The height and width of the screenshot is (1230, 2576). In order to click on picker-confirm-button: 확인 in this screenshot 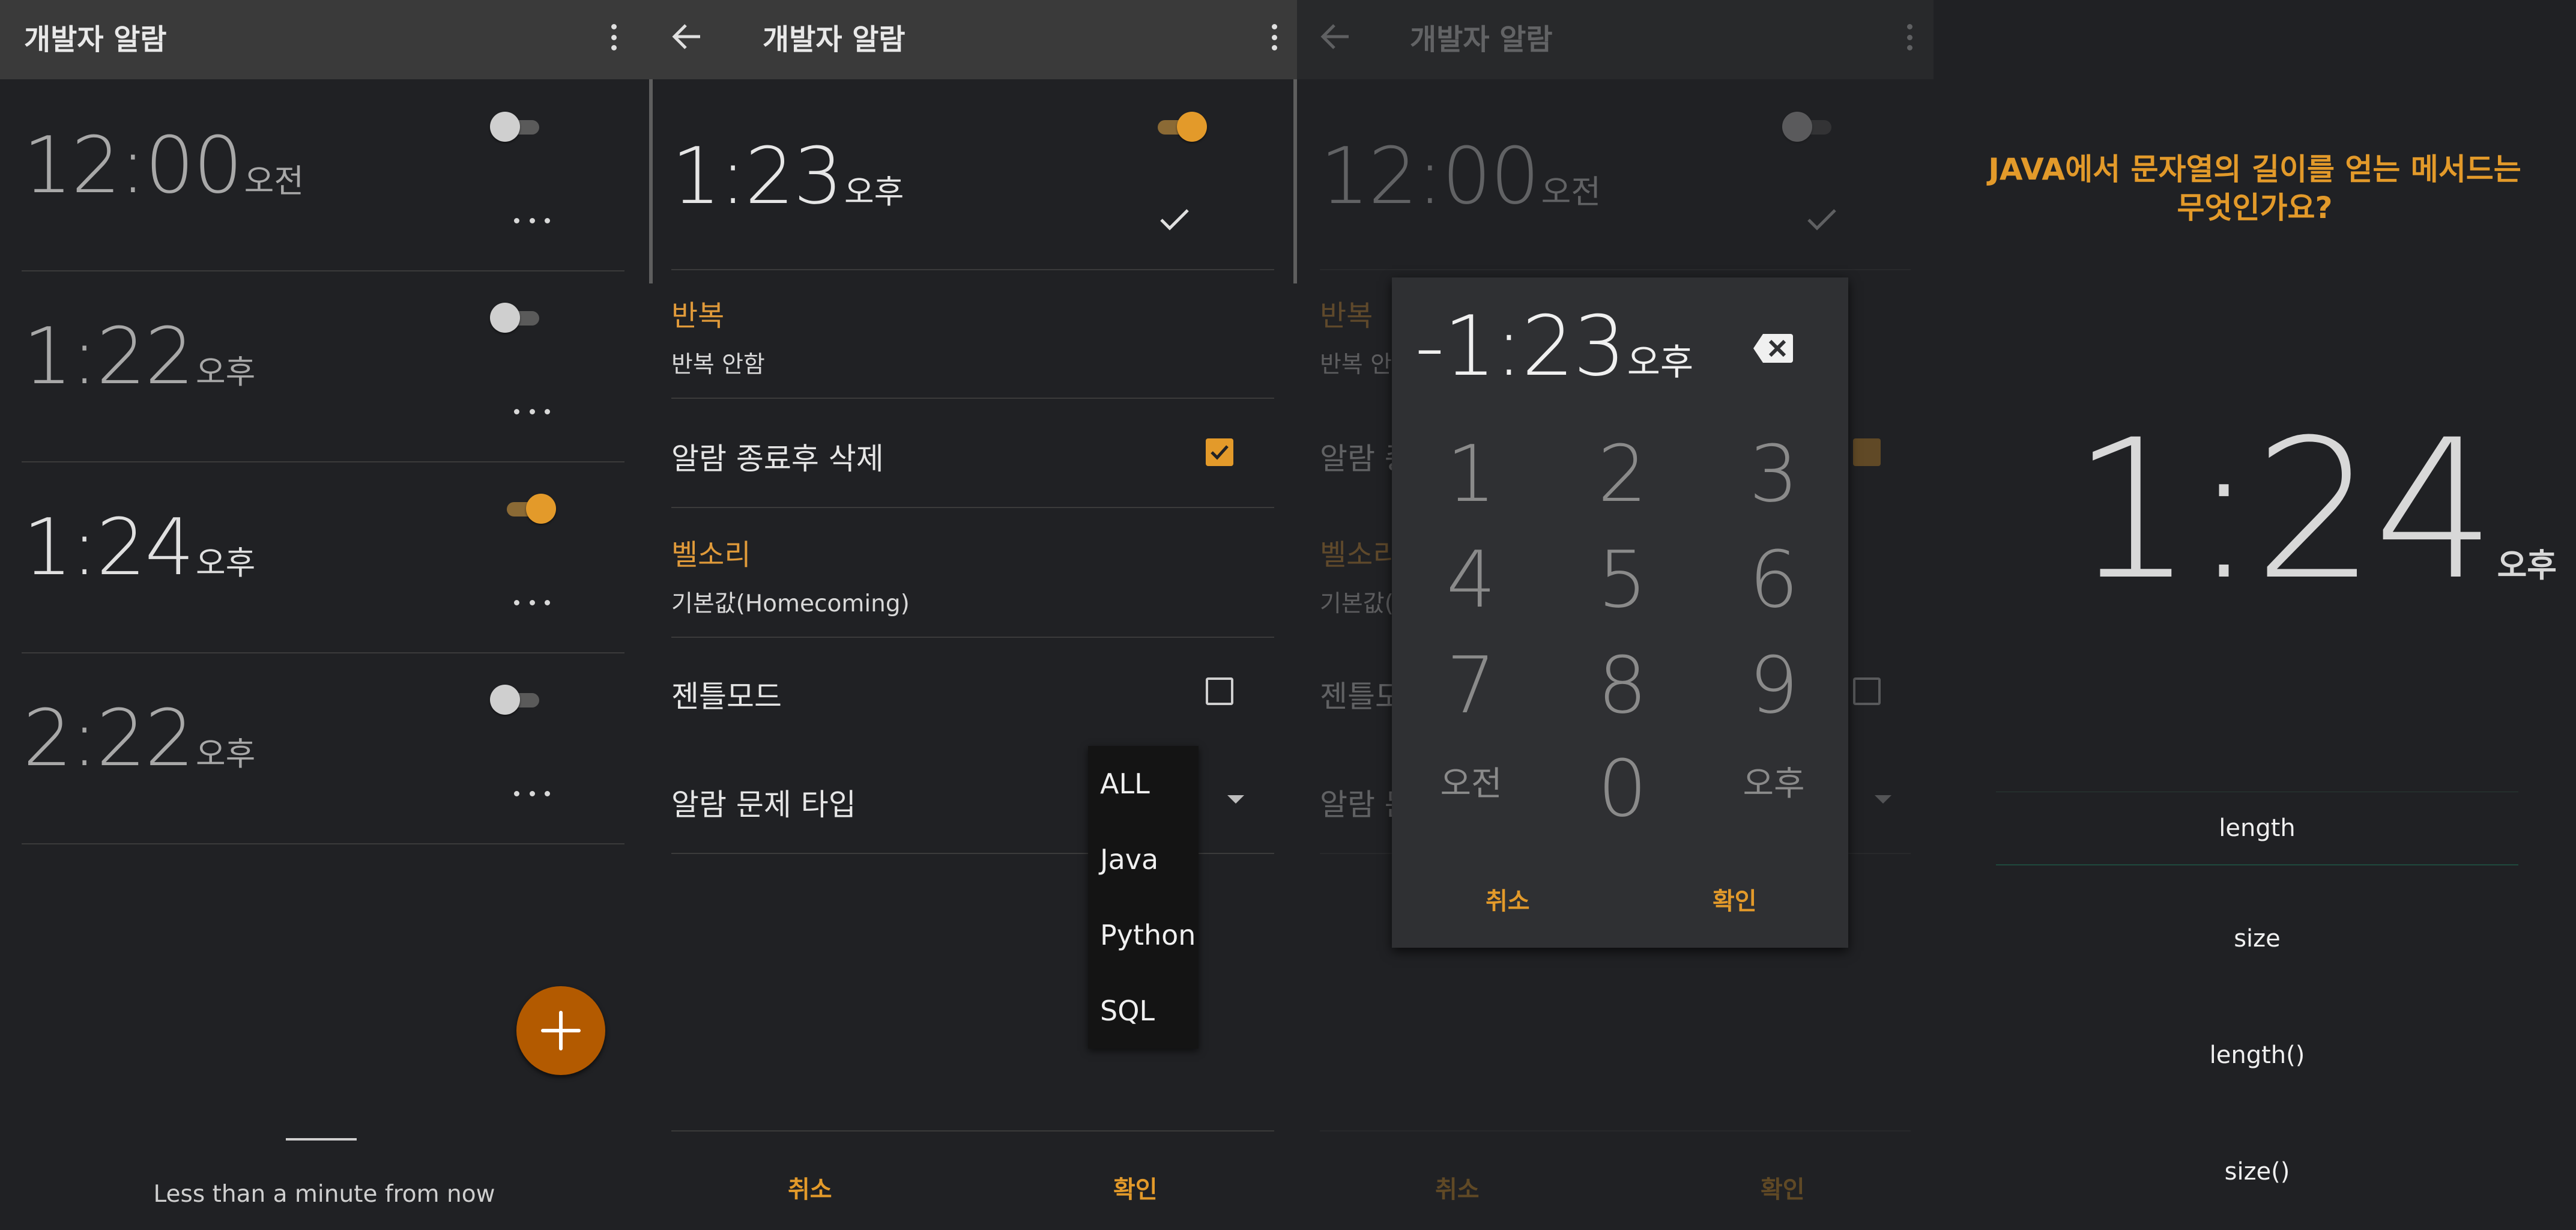, I will do `click(1735, 899)`.